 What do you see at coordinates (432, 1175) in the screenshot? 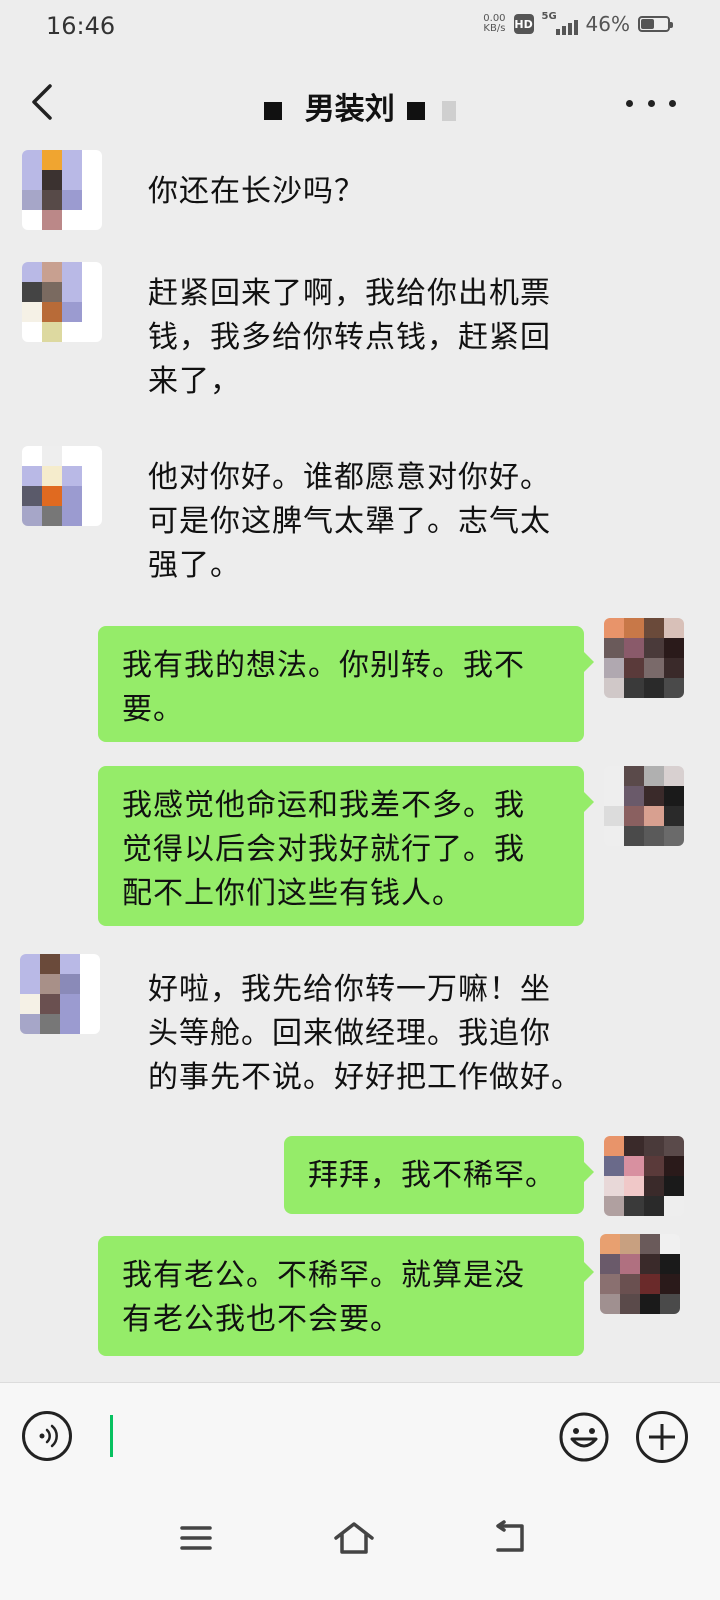
I see `message-text: 拜拜，我不稀罕。` at bounding box center [432, 1175].